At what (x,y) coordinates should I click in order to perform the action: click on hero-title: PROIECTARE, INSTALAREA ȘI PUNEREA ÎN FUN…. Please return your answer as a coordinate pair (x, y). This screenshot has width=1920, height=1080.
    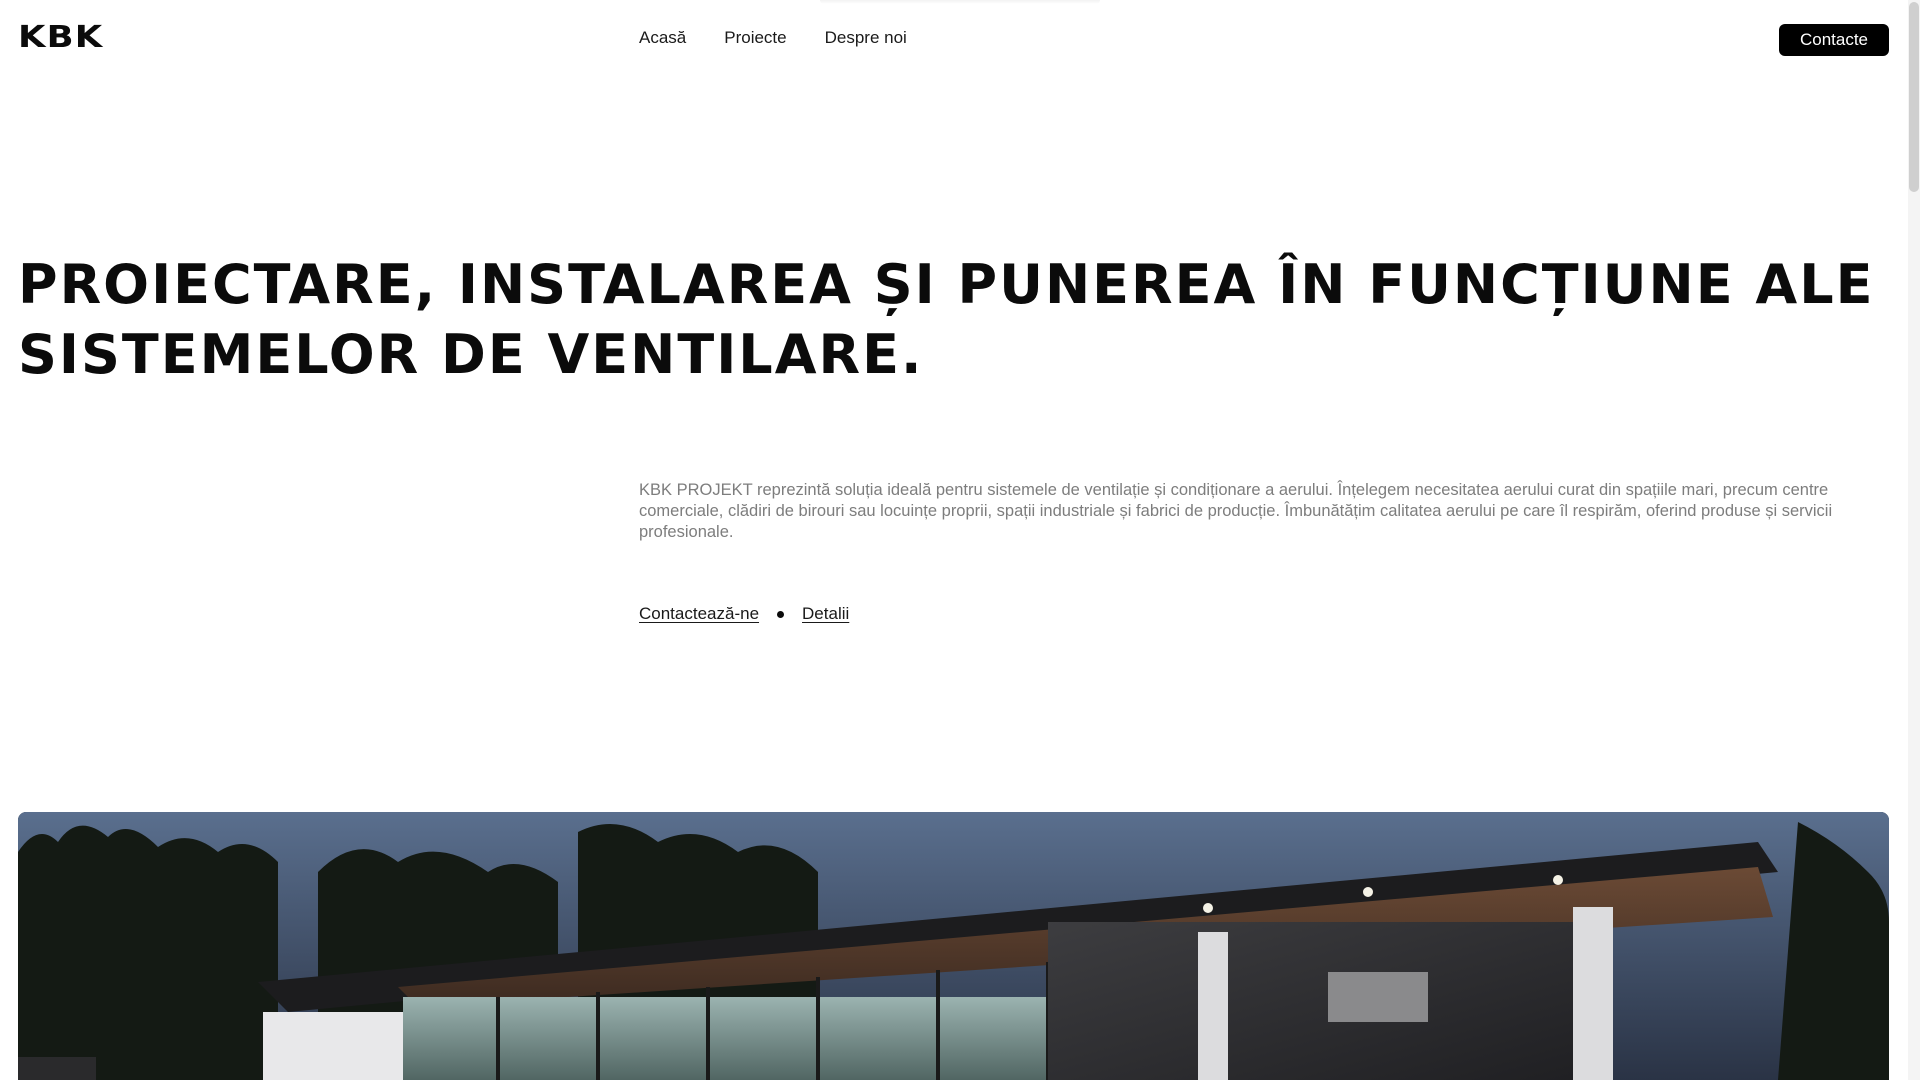
    Looking at the image, I should click on (958, 320).